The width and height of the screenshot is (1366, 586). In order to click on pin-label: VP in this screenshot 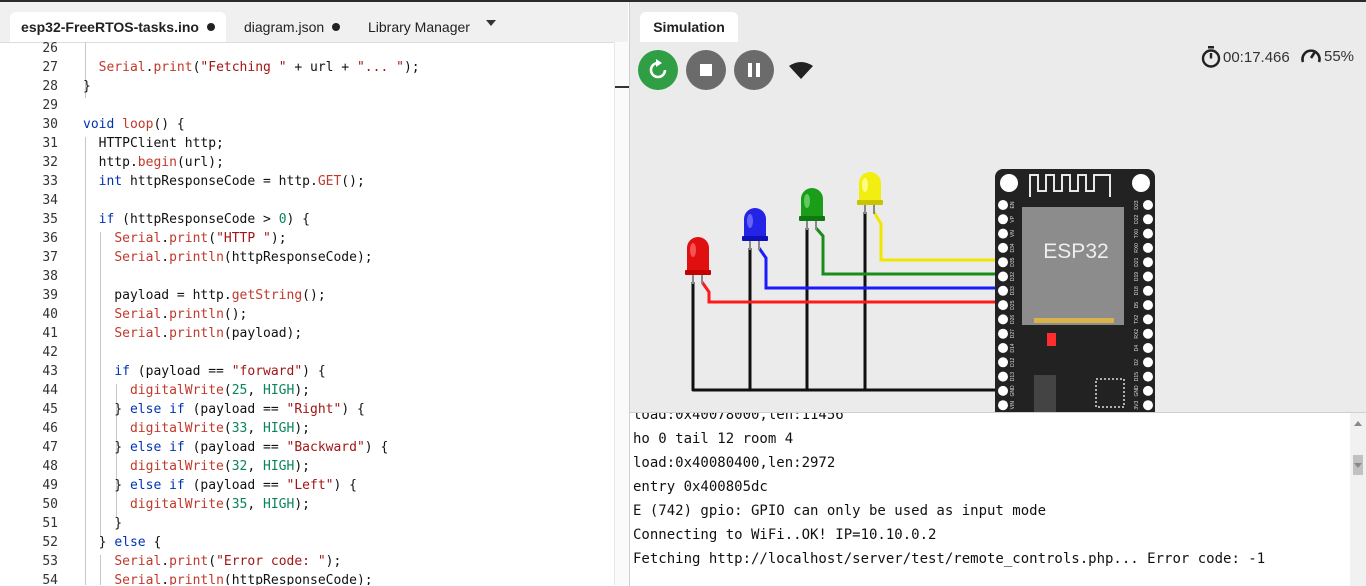, I will do `click(1013, 218)`.